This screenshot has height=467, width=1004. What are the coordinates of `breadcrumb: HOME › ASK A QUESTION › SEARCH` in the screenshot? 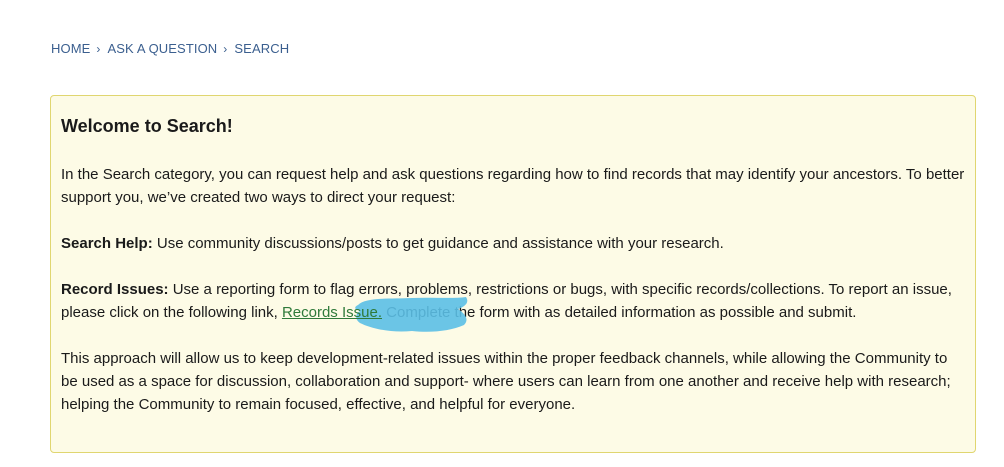 It's located at (170, 48).